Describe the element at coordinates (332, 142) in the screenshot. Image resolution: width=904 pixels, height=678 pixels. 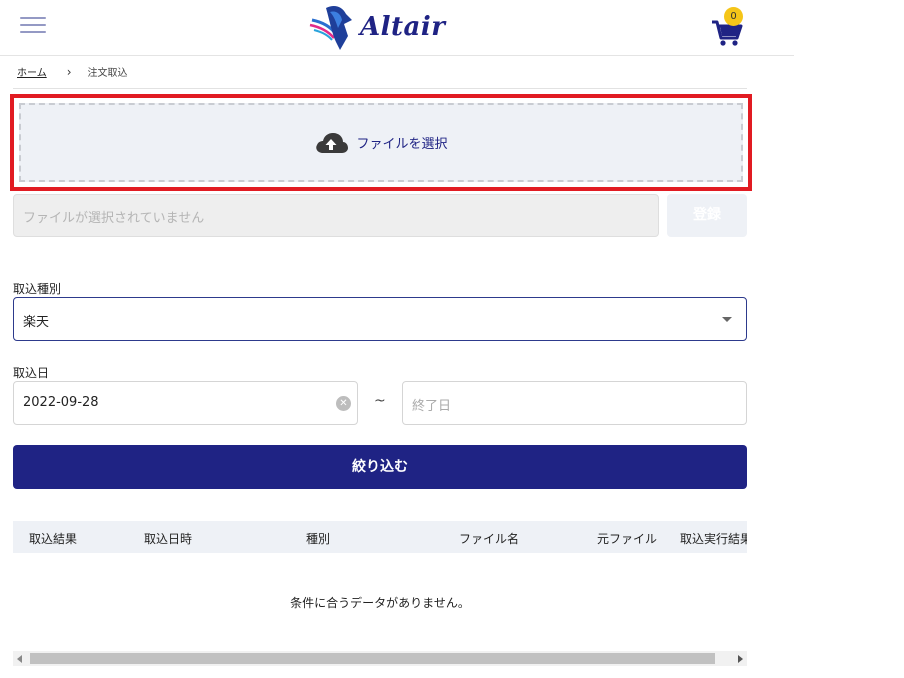
I see `cloud-upload-icon` at that location.